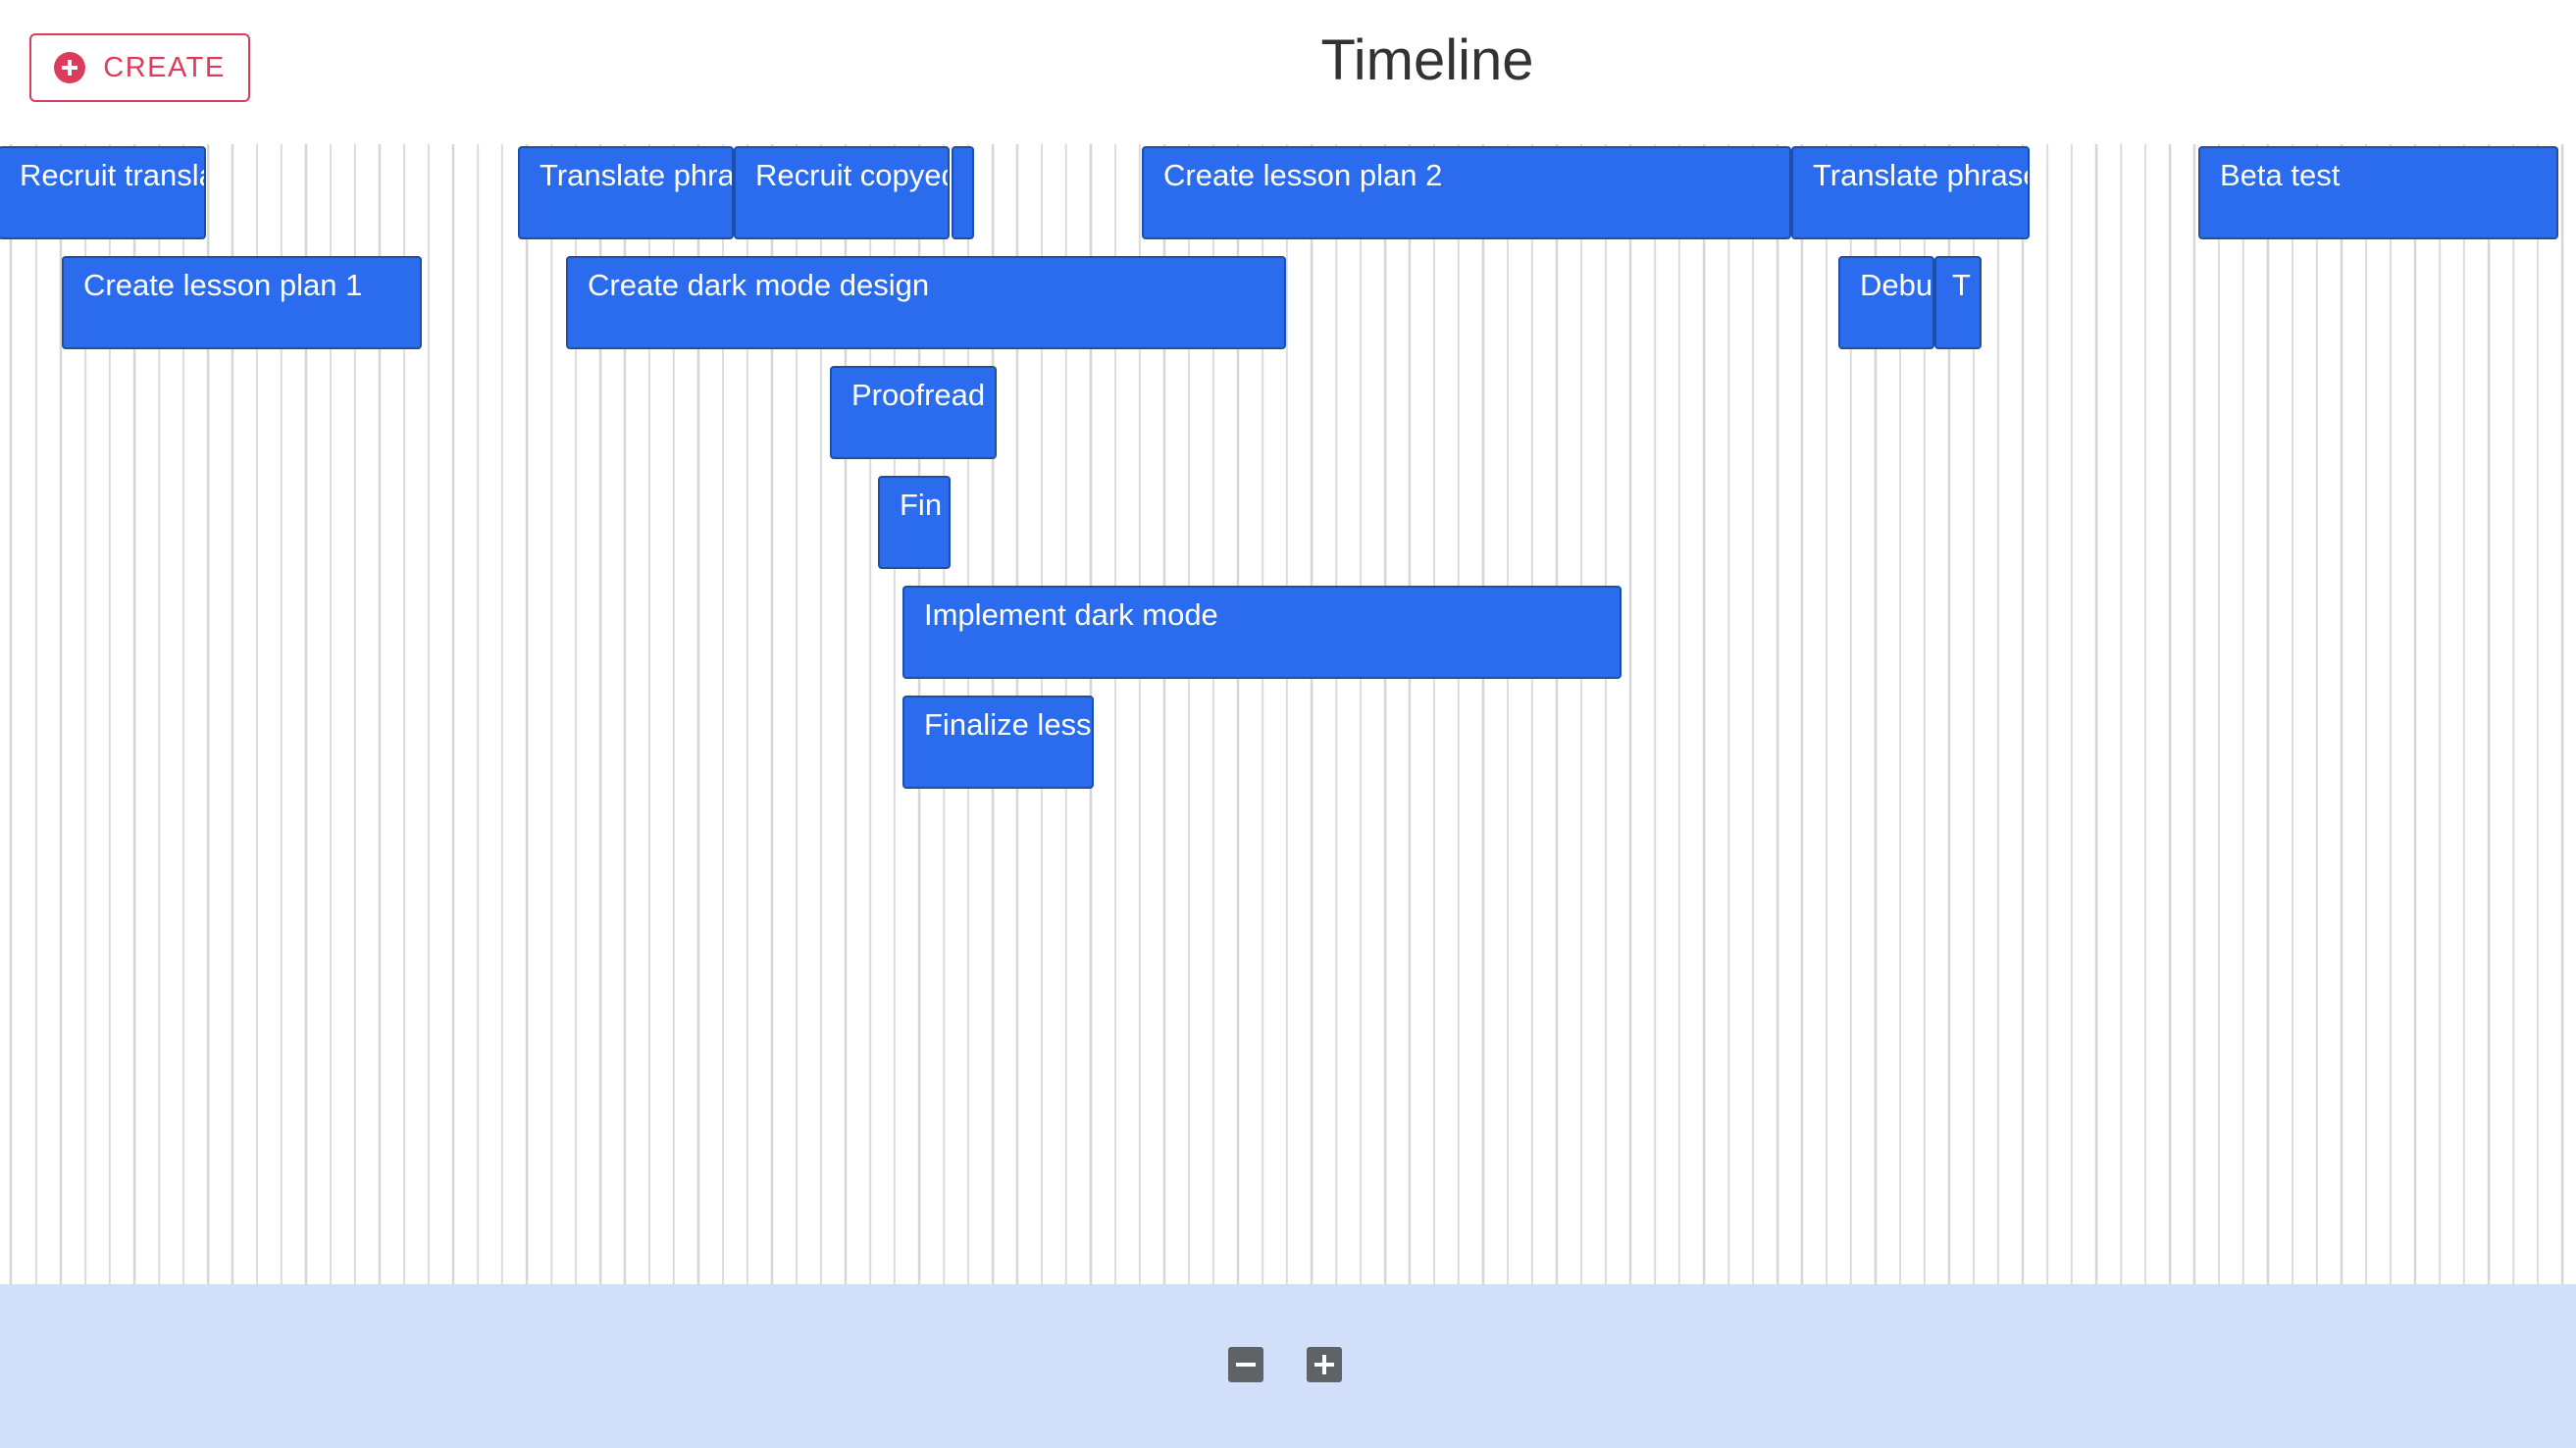 This screenshot has height=1448, width=2576. I want to click on footer, so click(1288, 1366).